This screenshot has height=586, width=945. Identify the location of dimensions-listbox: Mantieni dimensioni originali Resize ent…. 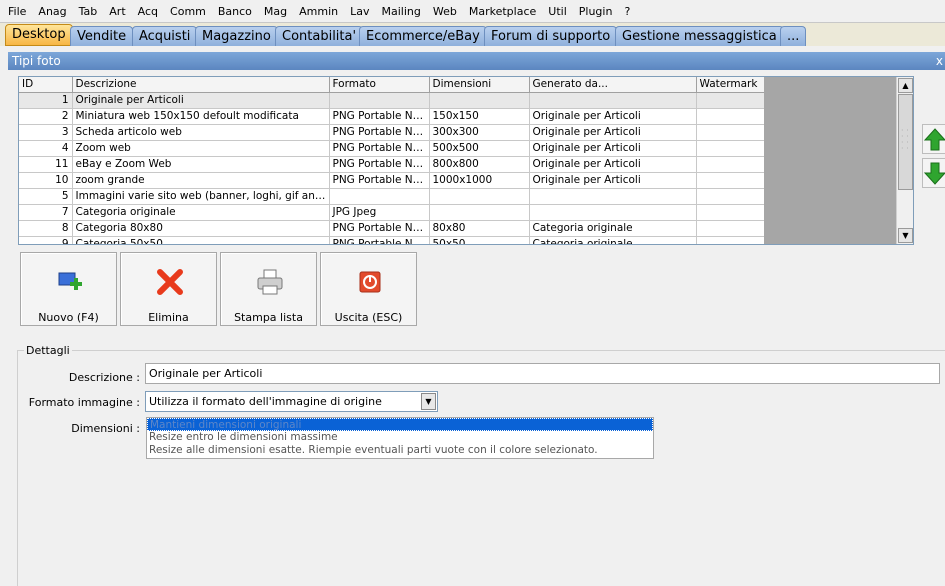
(400, 438).